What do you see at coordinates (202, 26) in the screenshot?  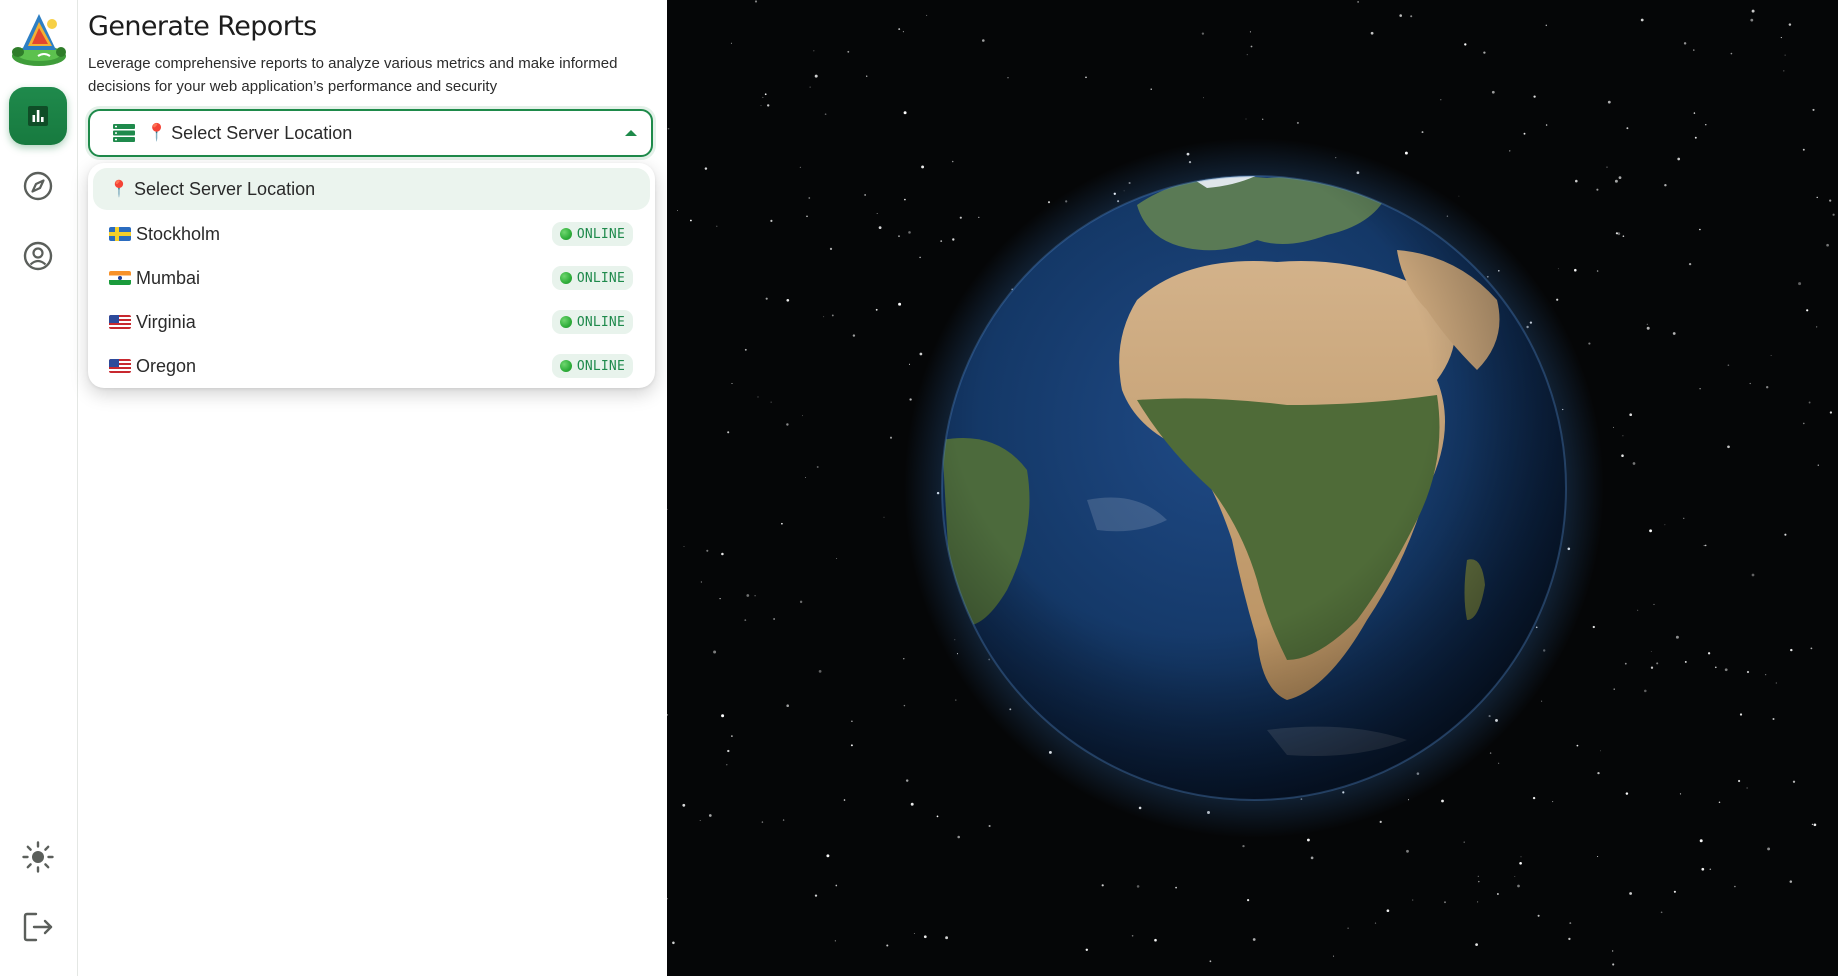 I see `page-title: Generate Reports` at bounding box center [202, 26].